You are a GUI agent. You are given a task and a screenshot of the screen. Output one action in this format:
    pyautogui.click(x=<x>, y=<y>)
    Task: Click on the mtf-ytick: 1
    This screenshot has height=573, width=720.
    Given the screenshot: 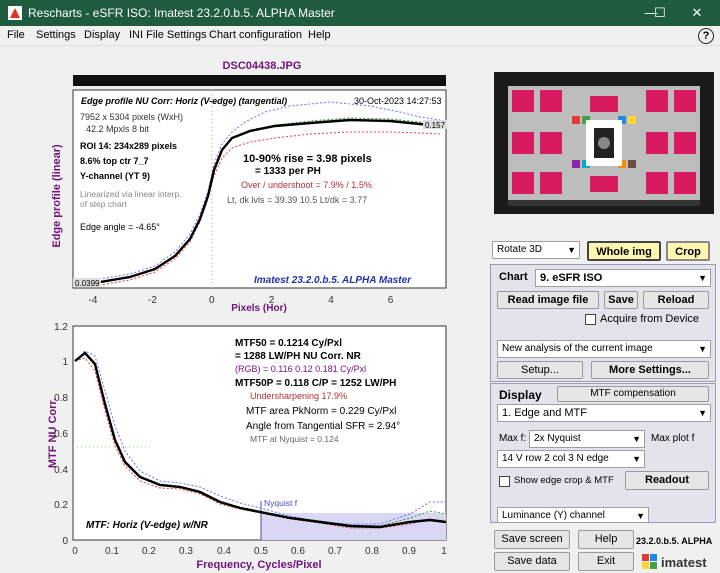 What is the action you would take?
    pyautogui.click(x=65, y=362)
    